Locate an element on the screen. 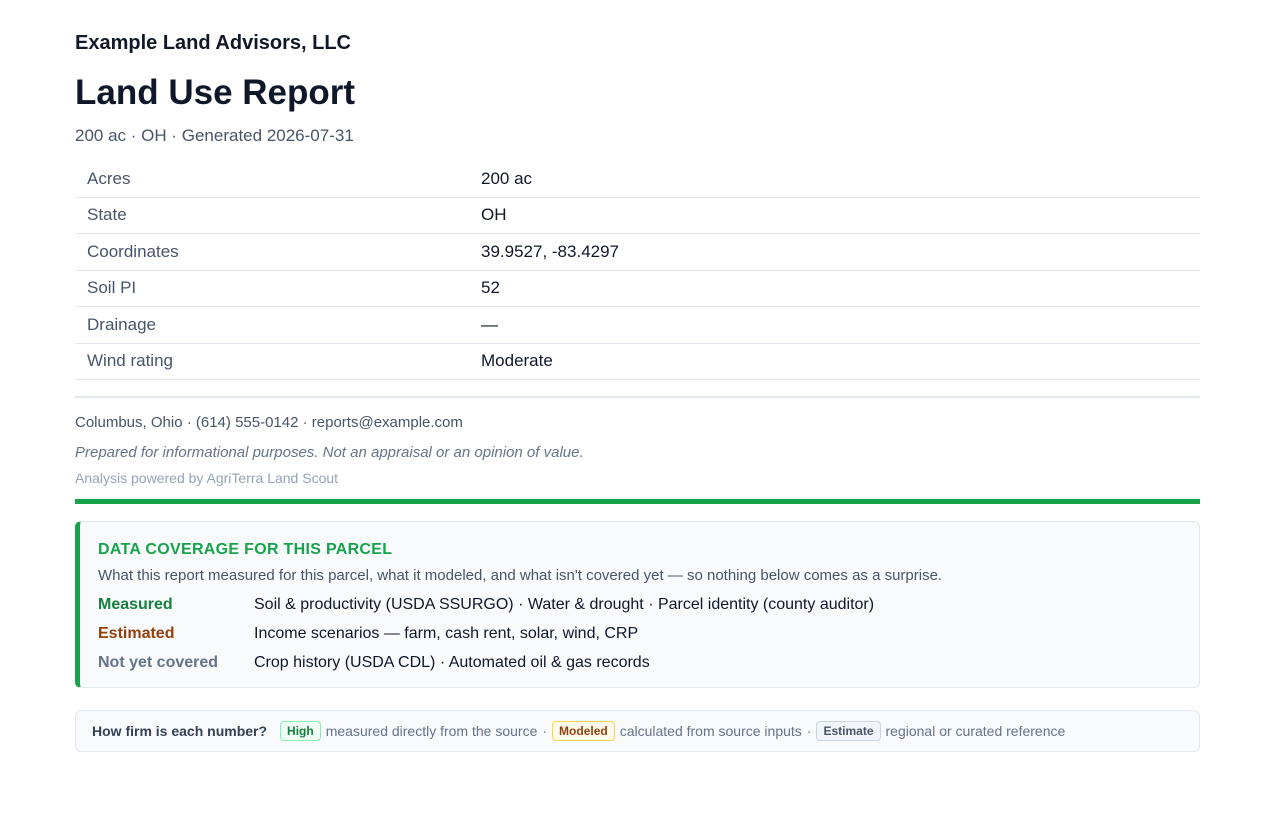 This screenshot has height=840, width=1275. legend-question: How firm is each number? is located at coordinates (180, 731).